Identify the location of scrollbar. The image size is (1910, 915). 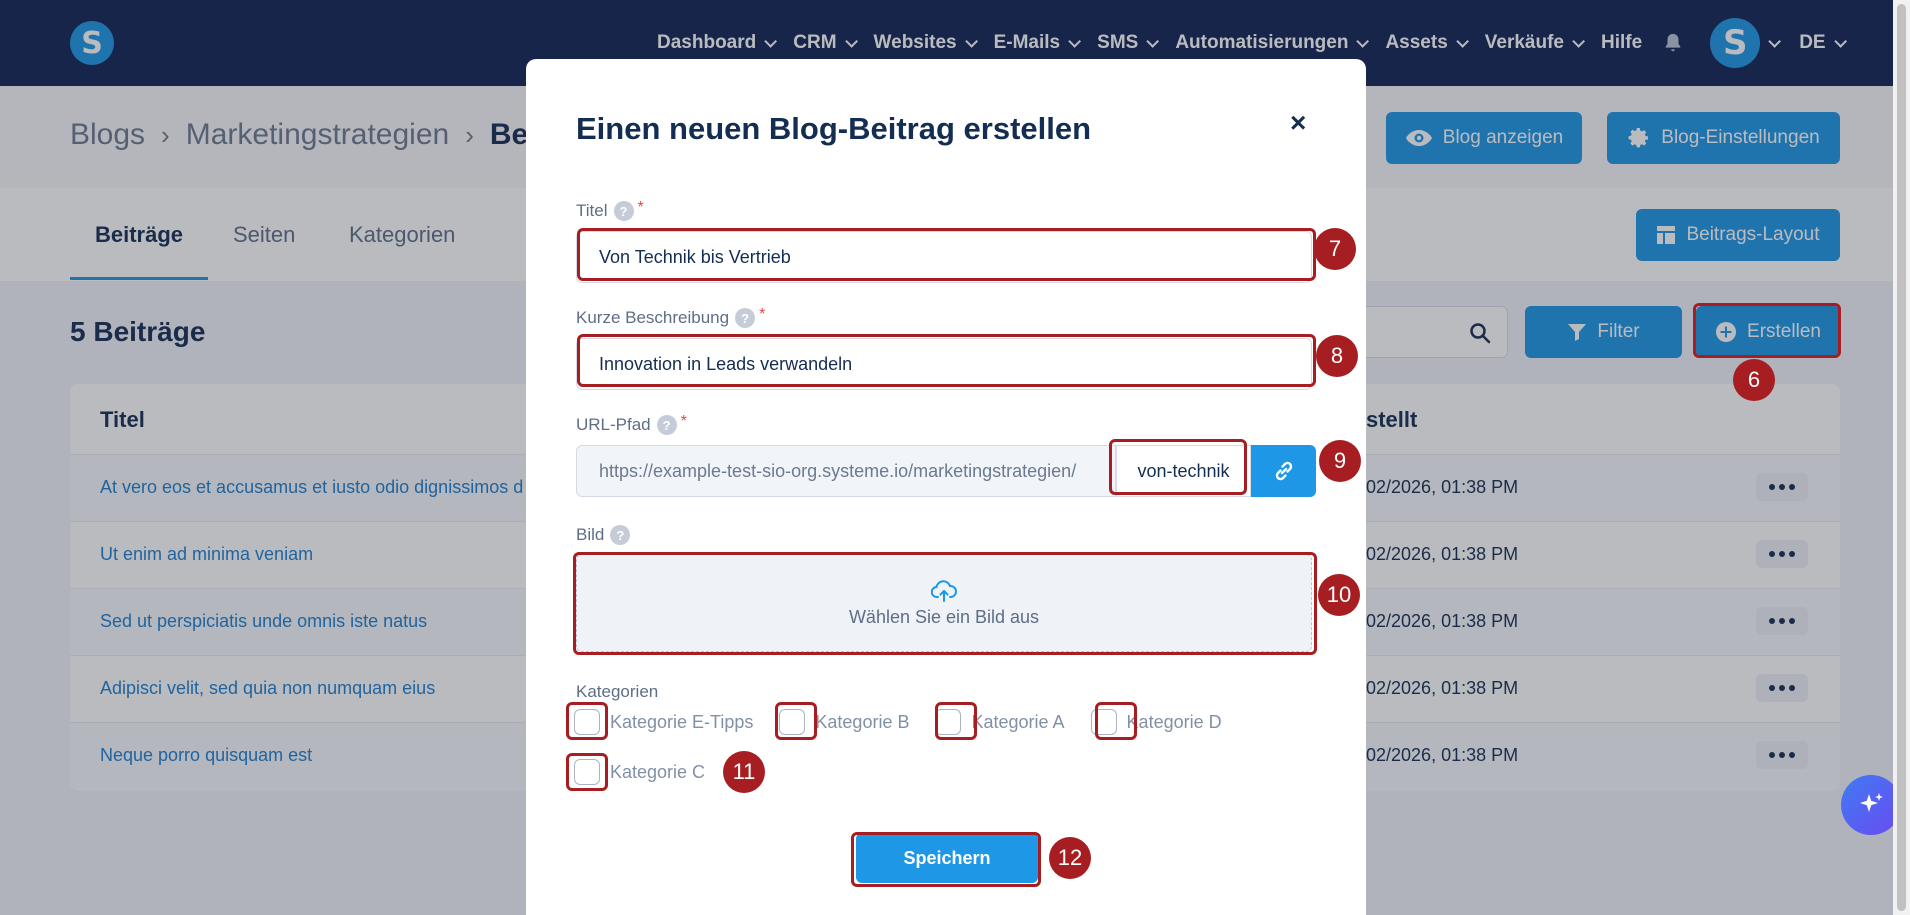
(1901, 457).